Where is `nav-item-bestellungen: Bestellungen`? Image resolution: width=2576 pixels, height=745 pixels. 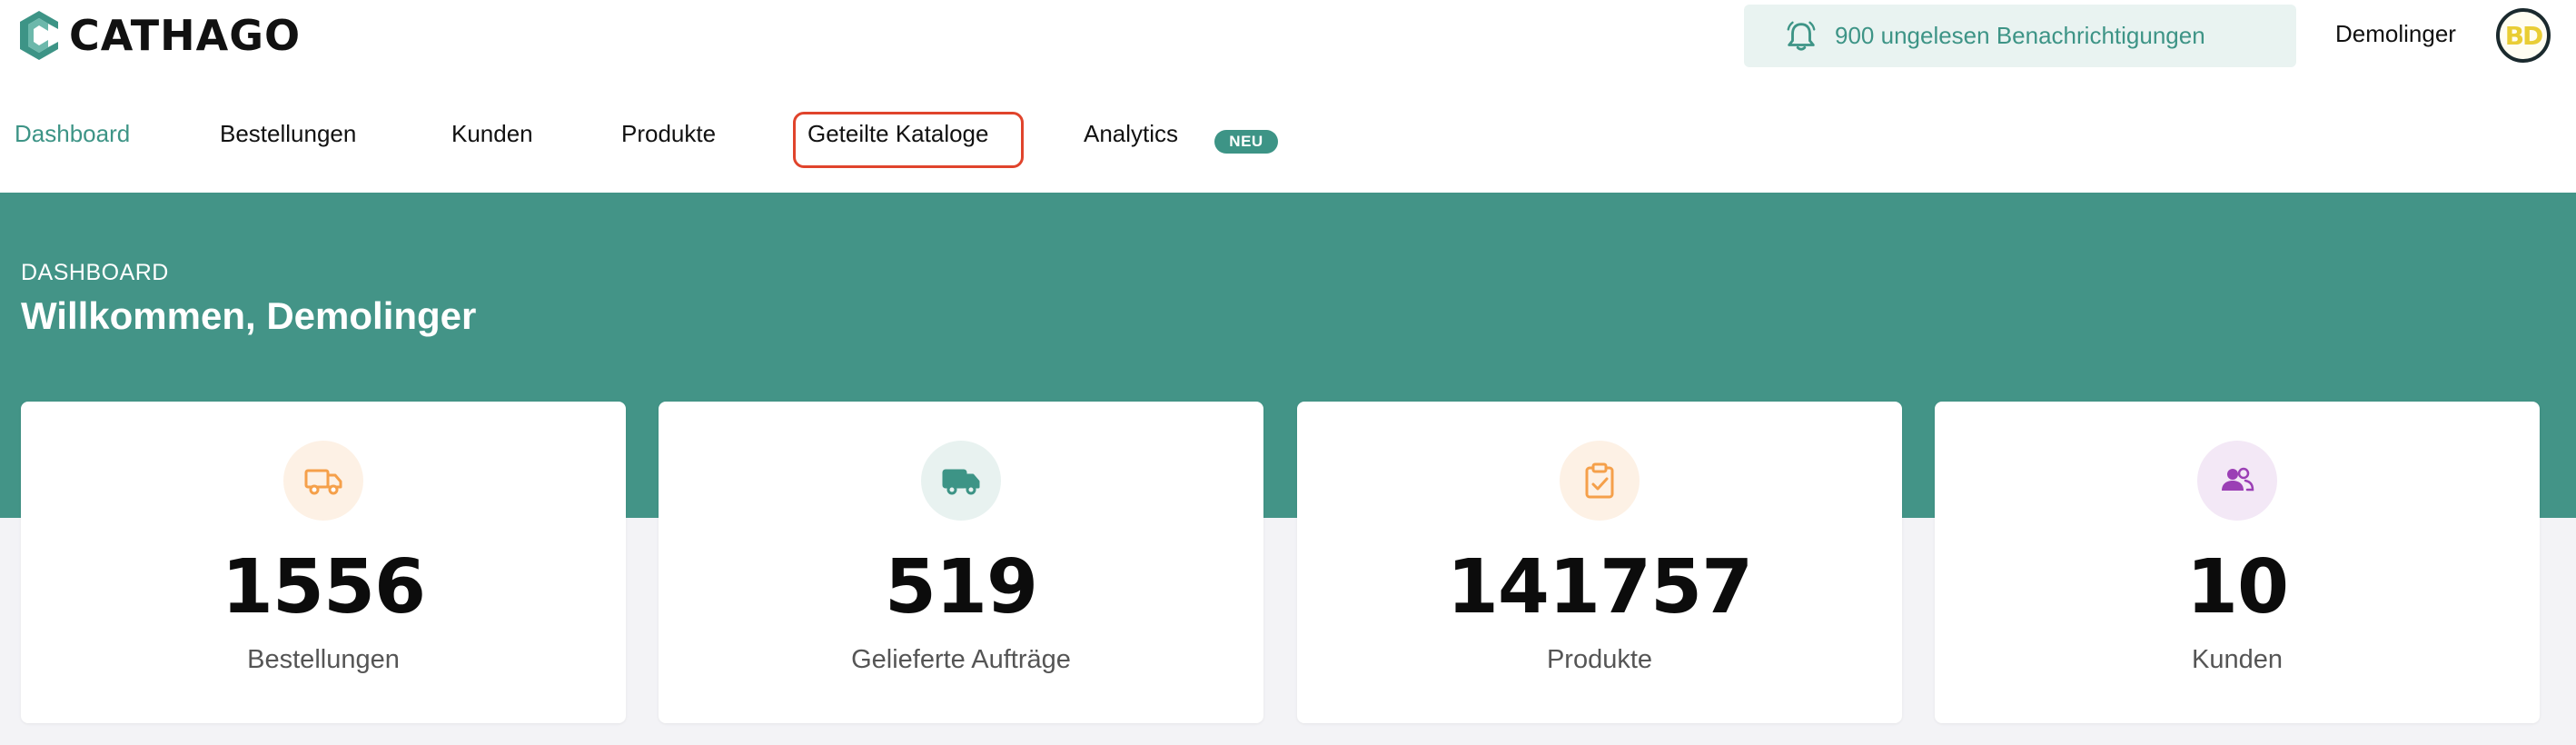 nav-item-bestellungen: Bestellungen is located at coordinates (288, 134).